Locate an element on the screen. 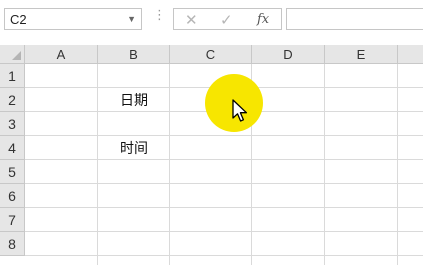 The height and width of the screenshot is (265, 423). cancel-icon: ✕ is located at coordinates (191, 20).